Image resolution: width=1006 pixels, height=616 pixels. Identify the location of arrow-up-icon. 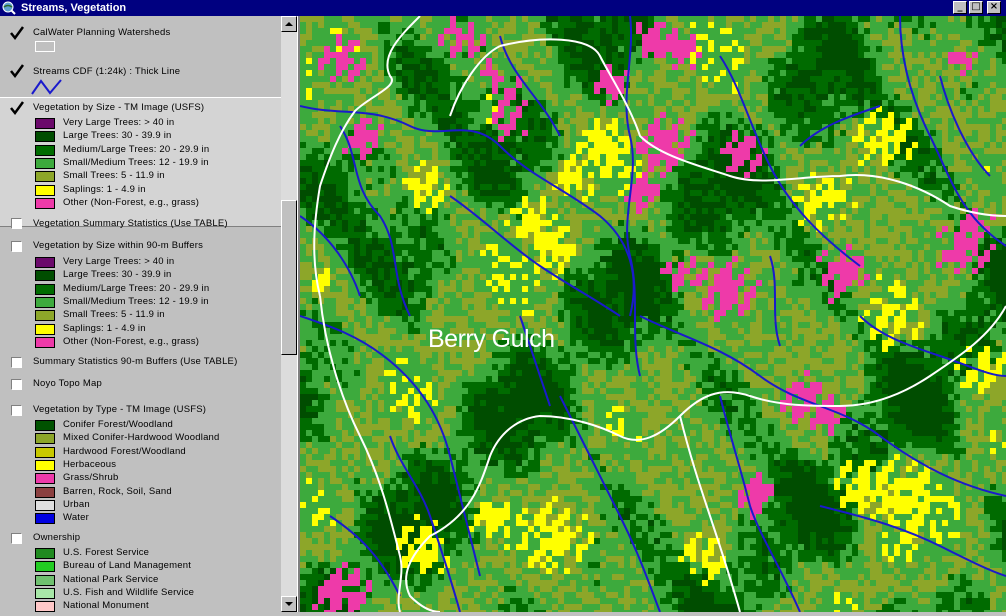
(289, 24).